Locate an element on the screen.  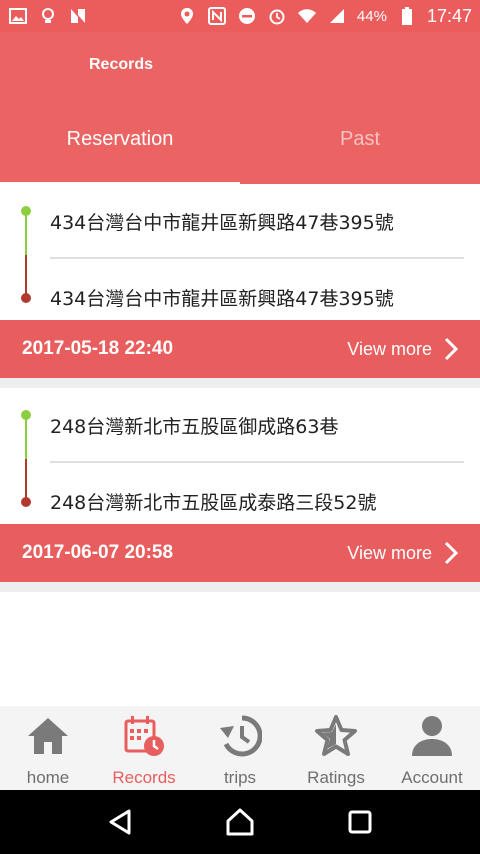
back-button is located at coordinates (120, 822).